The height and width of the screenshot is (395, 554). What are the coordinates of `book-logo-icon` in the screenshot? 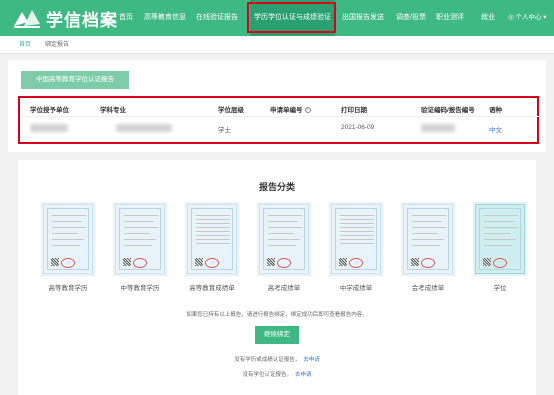 It's located at (27, 18).